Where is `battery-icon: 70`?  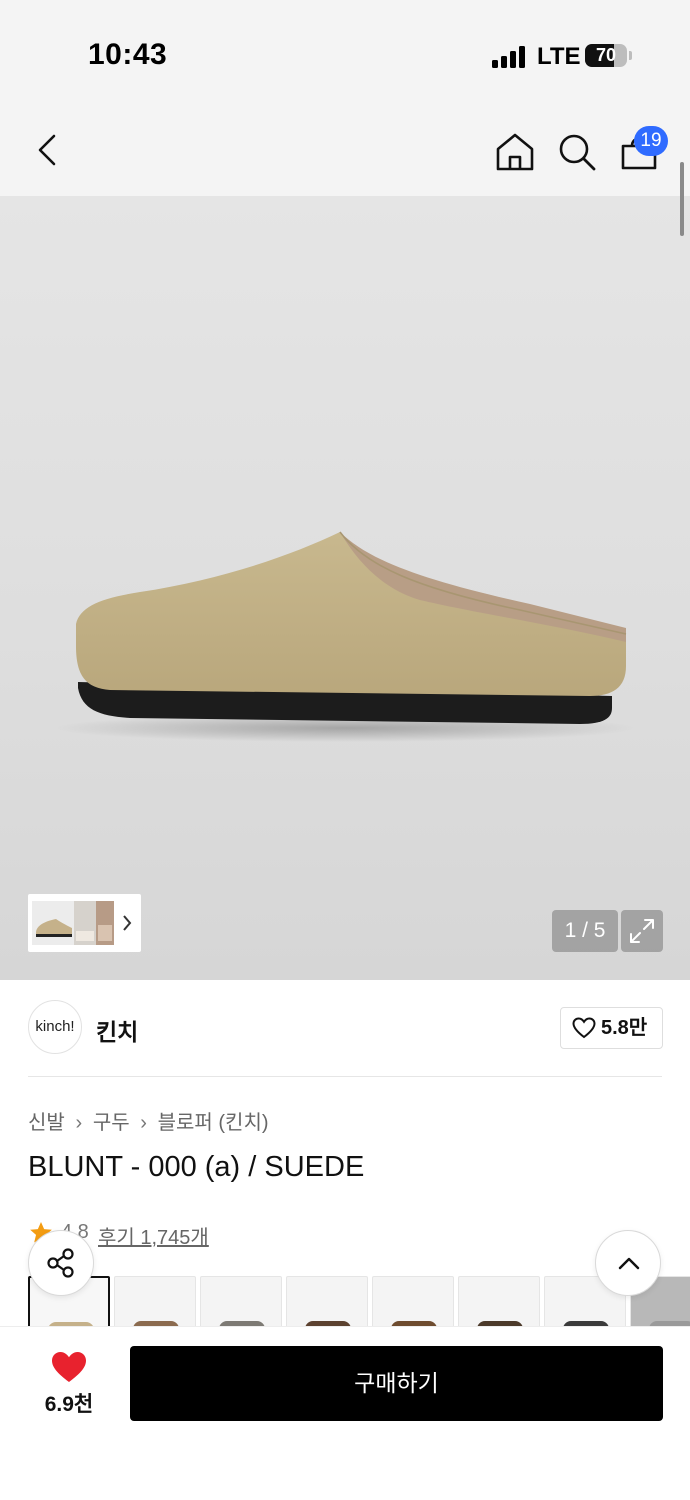
battery-icon: 70 is located at coordinates (606, 55).